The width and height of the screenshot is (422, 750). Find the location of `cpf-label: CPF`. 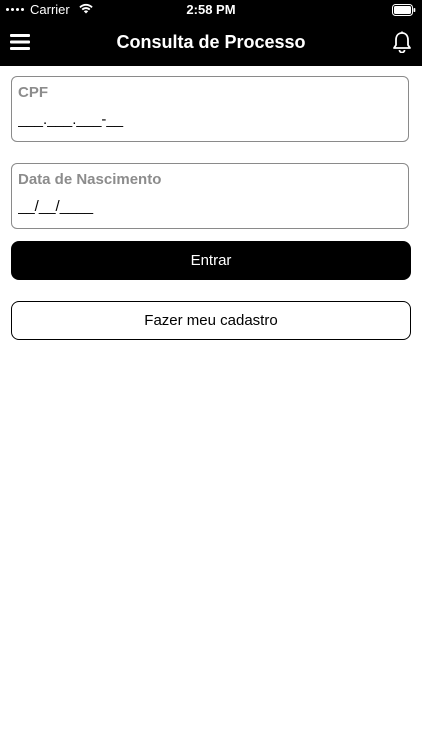

cpf-label: CPF is located at coordinates (33, 92).